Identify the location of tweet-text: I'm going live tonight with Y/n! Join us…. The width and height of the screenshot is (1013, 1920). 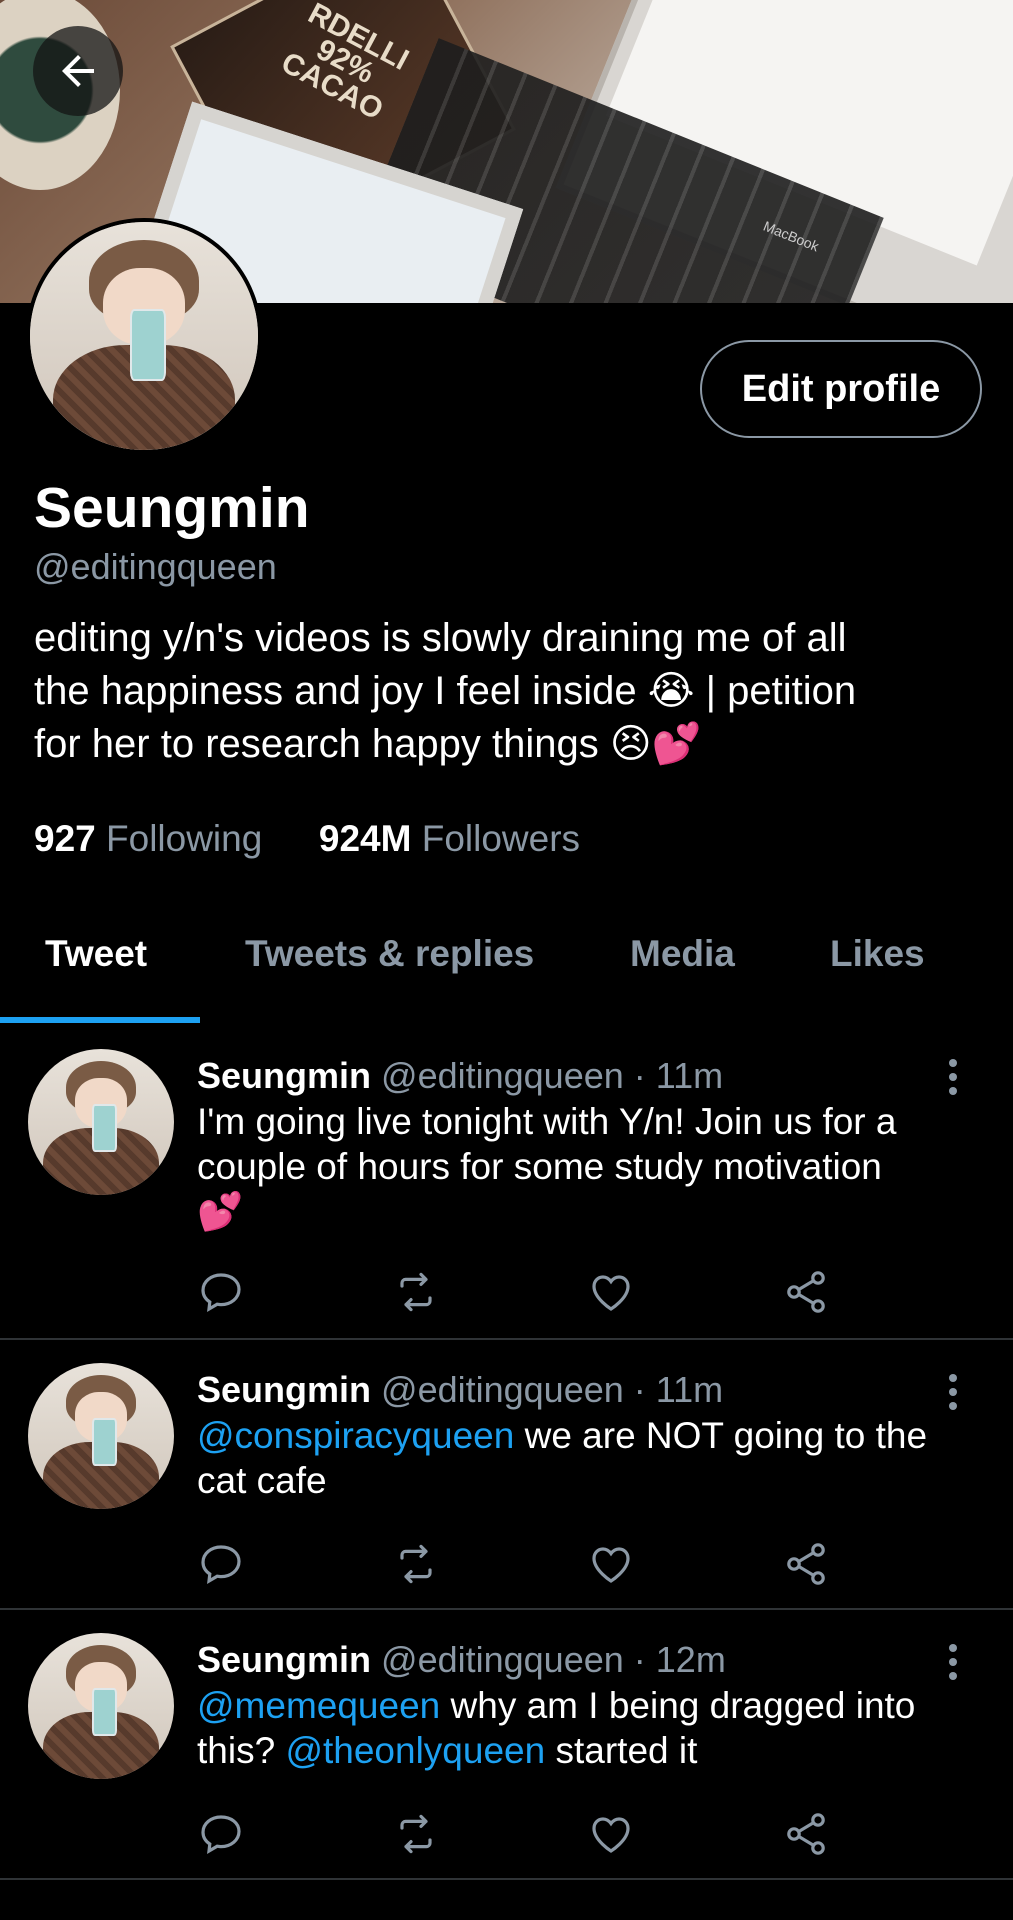
(587, 1166).